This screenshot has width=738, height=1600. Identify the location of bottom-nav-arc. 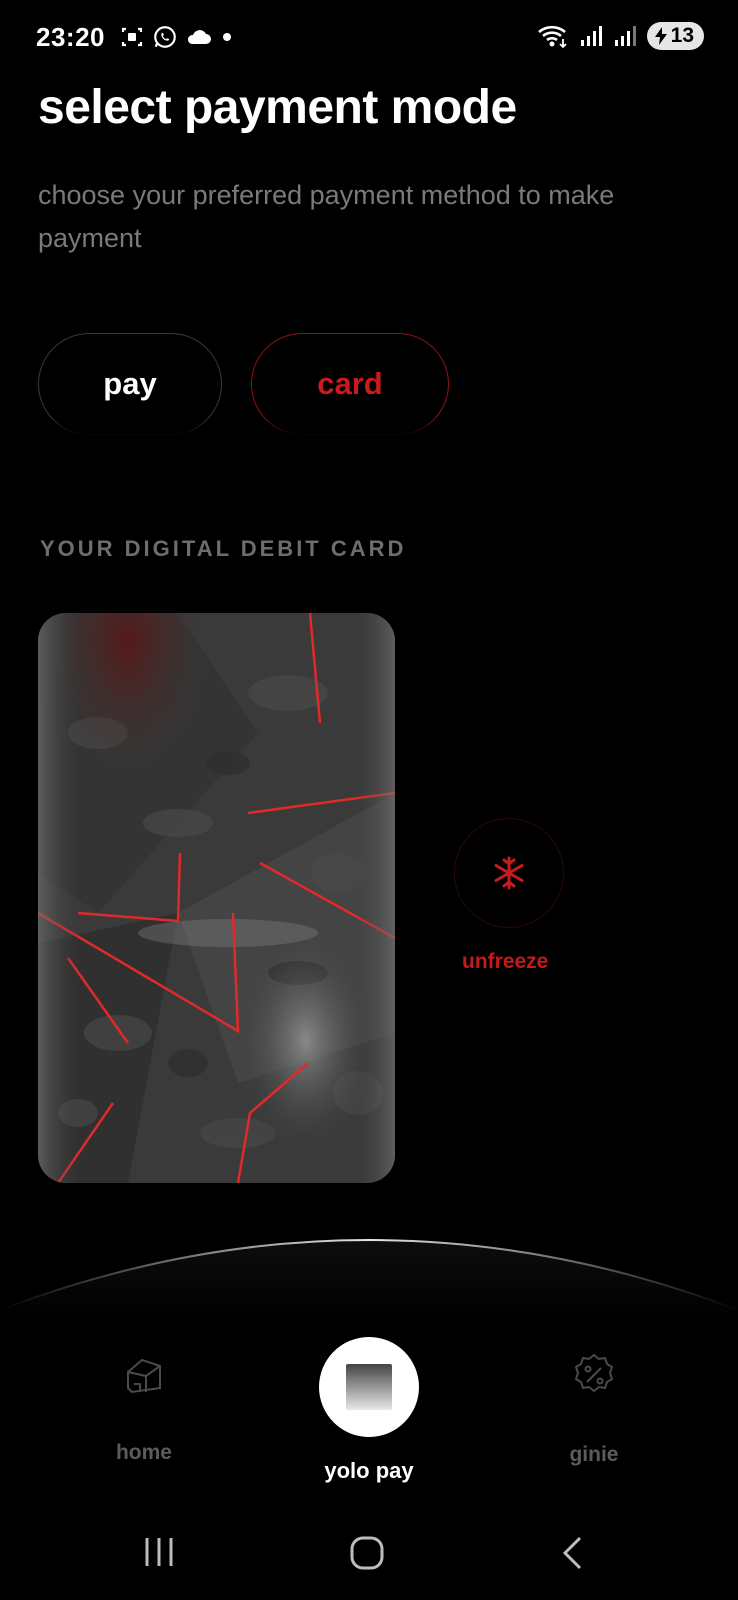
(369, 1279).